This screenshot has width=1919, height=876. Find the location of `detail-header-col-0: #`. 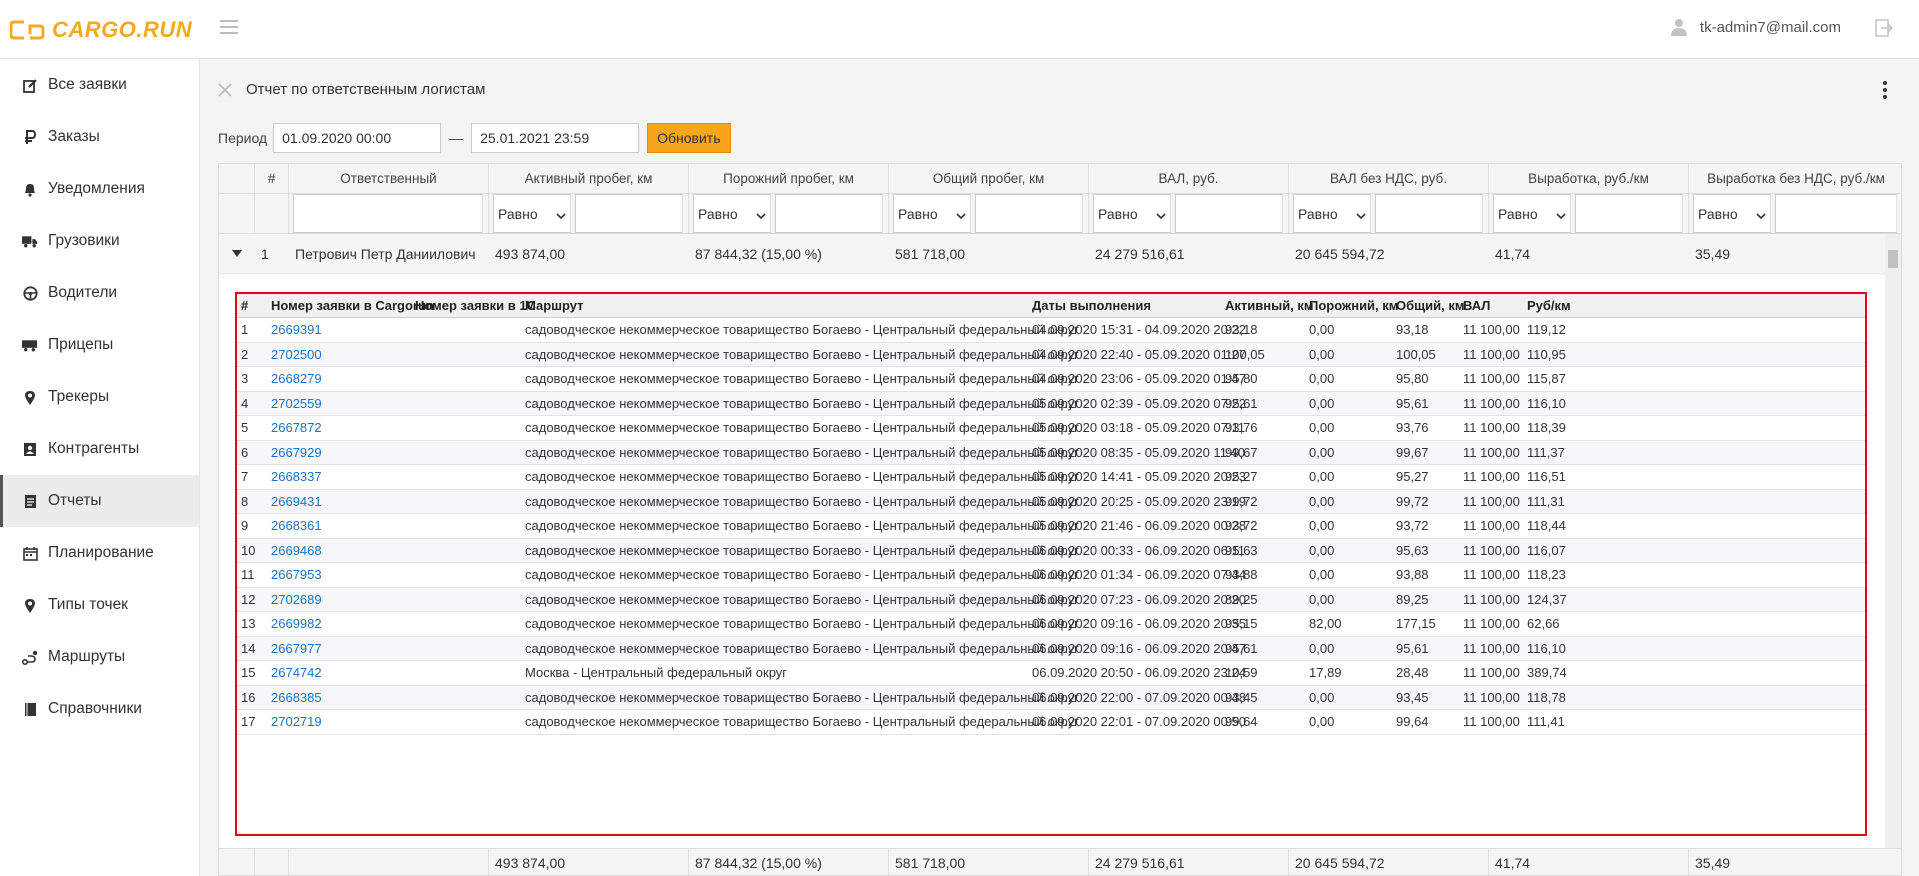

detail-header-col-0: # is located at coordinates (244, 305).